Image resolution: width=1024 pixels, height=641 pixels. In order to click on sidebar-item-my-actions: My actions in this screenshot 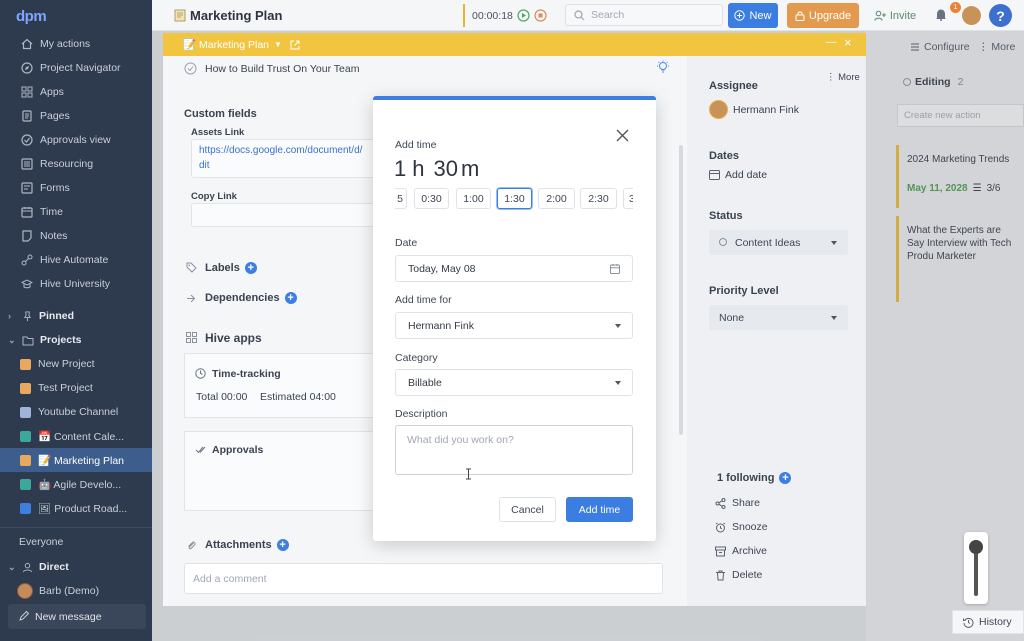, I will do `click(76, 44)`.